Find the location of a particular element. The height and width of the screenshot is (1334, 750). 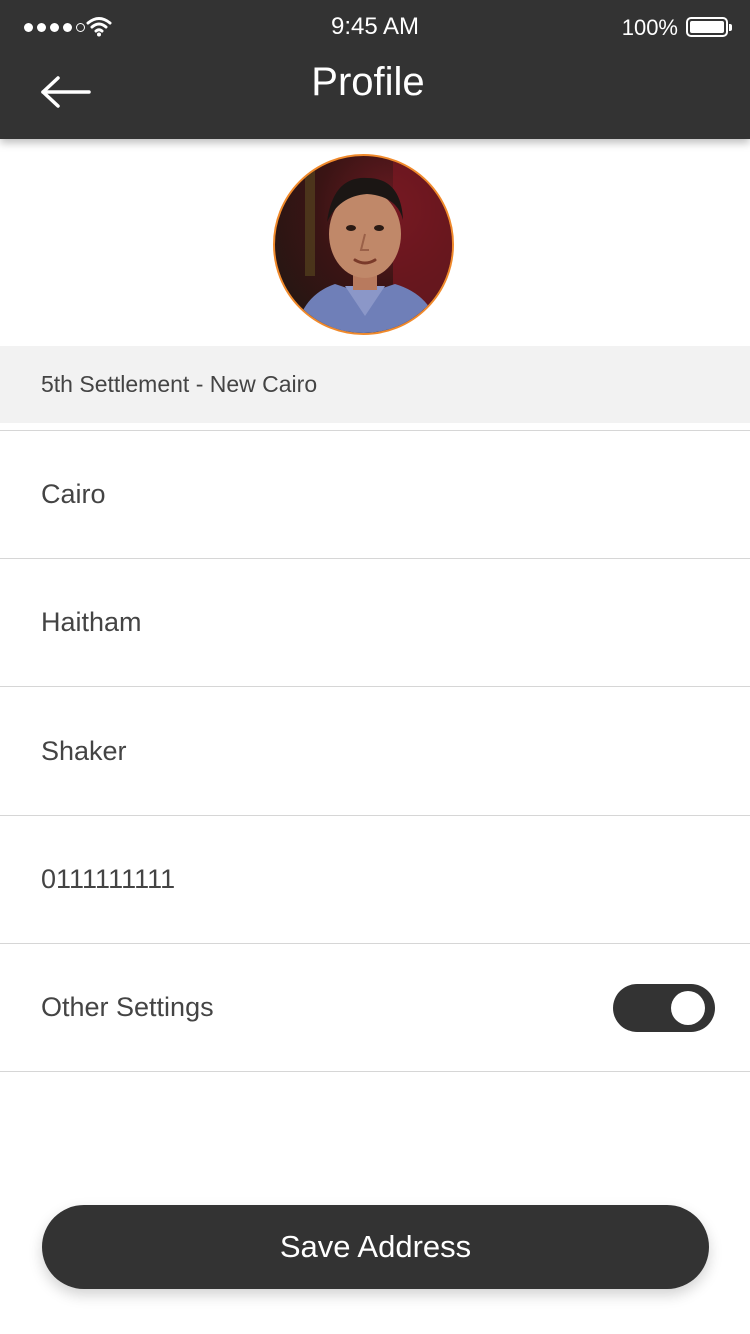

page-title: Profile is located at coordinates (368, 82).